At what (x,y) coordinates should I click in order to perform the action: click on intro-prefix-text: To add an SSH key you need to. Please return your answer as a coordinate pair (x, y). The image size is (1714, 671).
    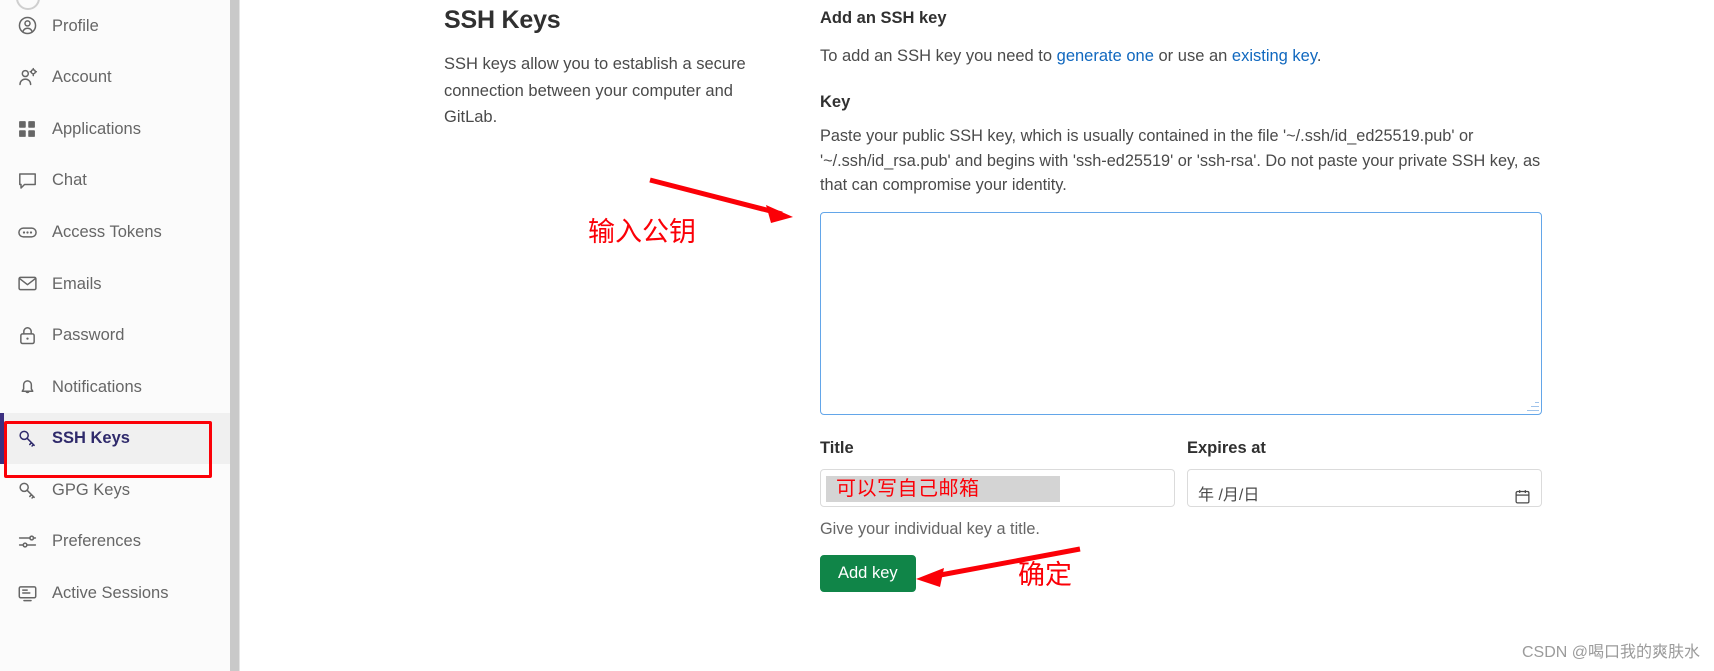
    Looking at the image, I should click on (938, 56).